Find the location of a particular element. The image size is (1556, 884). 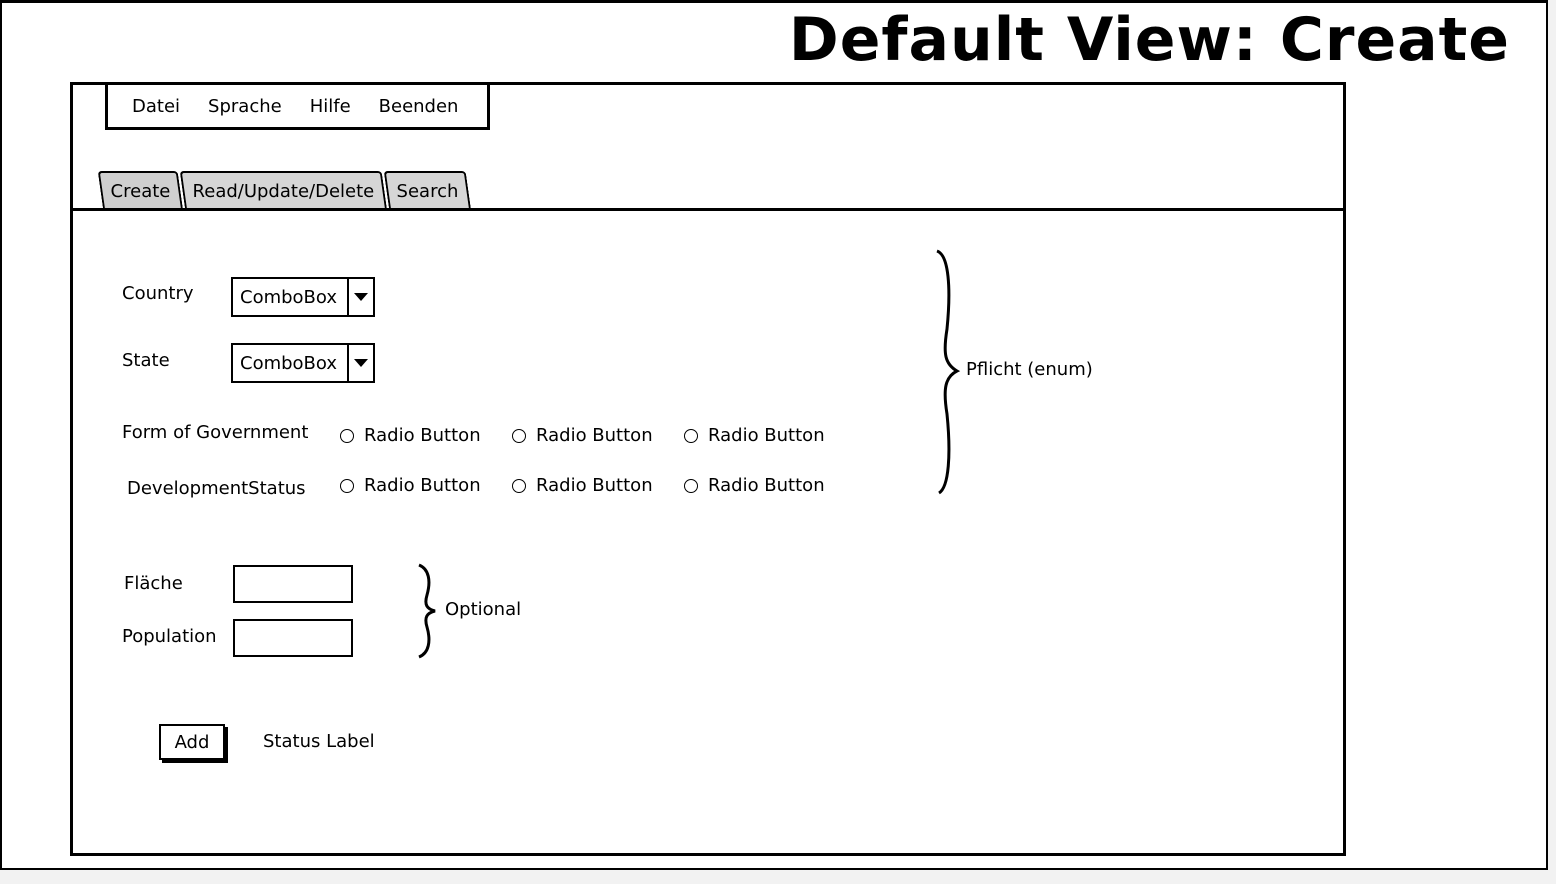

population-input is located at coordinates (293, 638).